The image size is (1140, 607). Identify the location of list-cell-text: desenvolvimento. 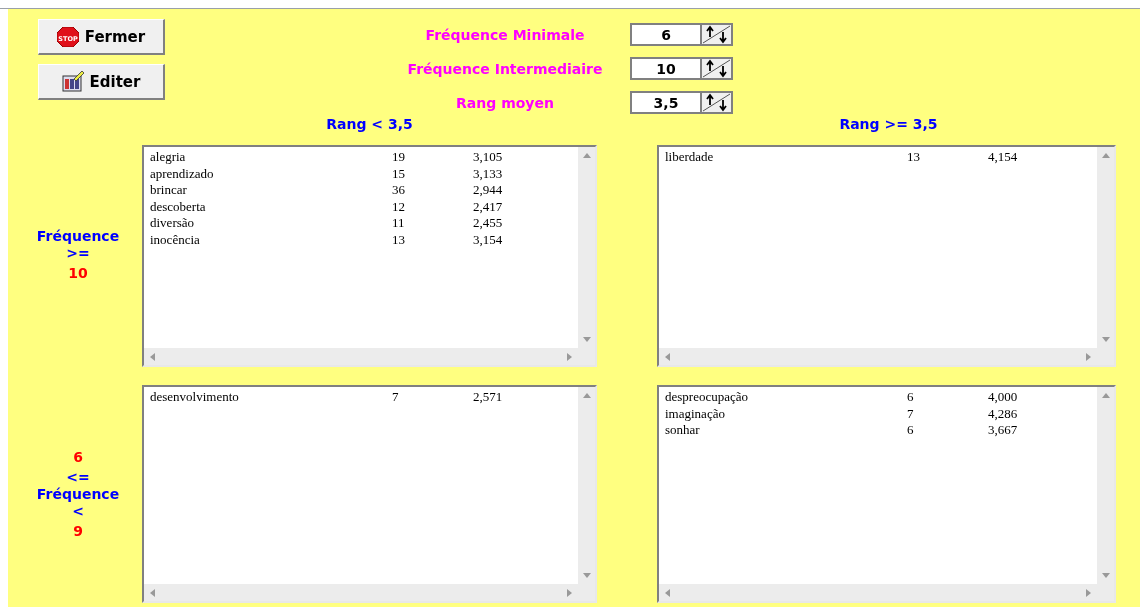
(195, 397).